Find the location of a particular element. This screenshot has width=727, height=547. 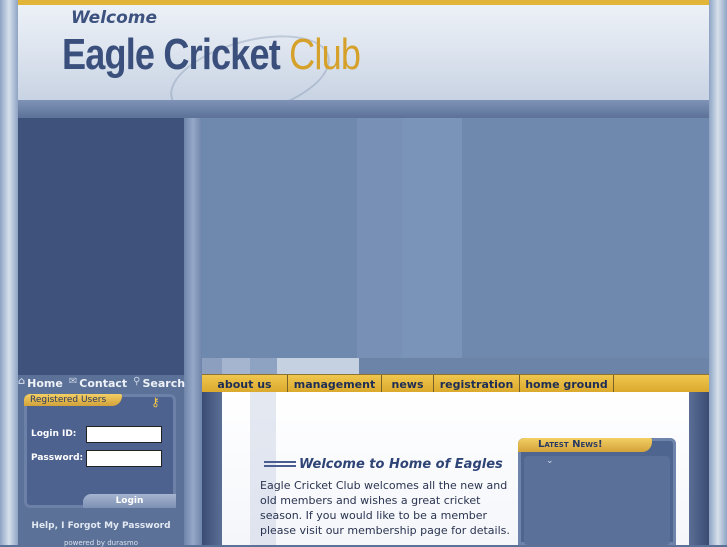

banner-strip is located at coordinates (455, 366).